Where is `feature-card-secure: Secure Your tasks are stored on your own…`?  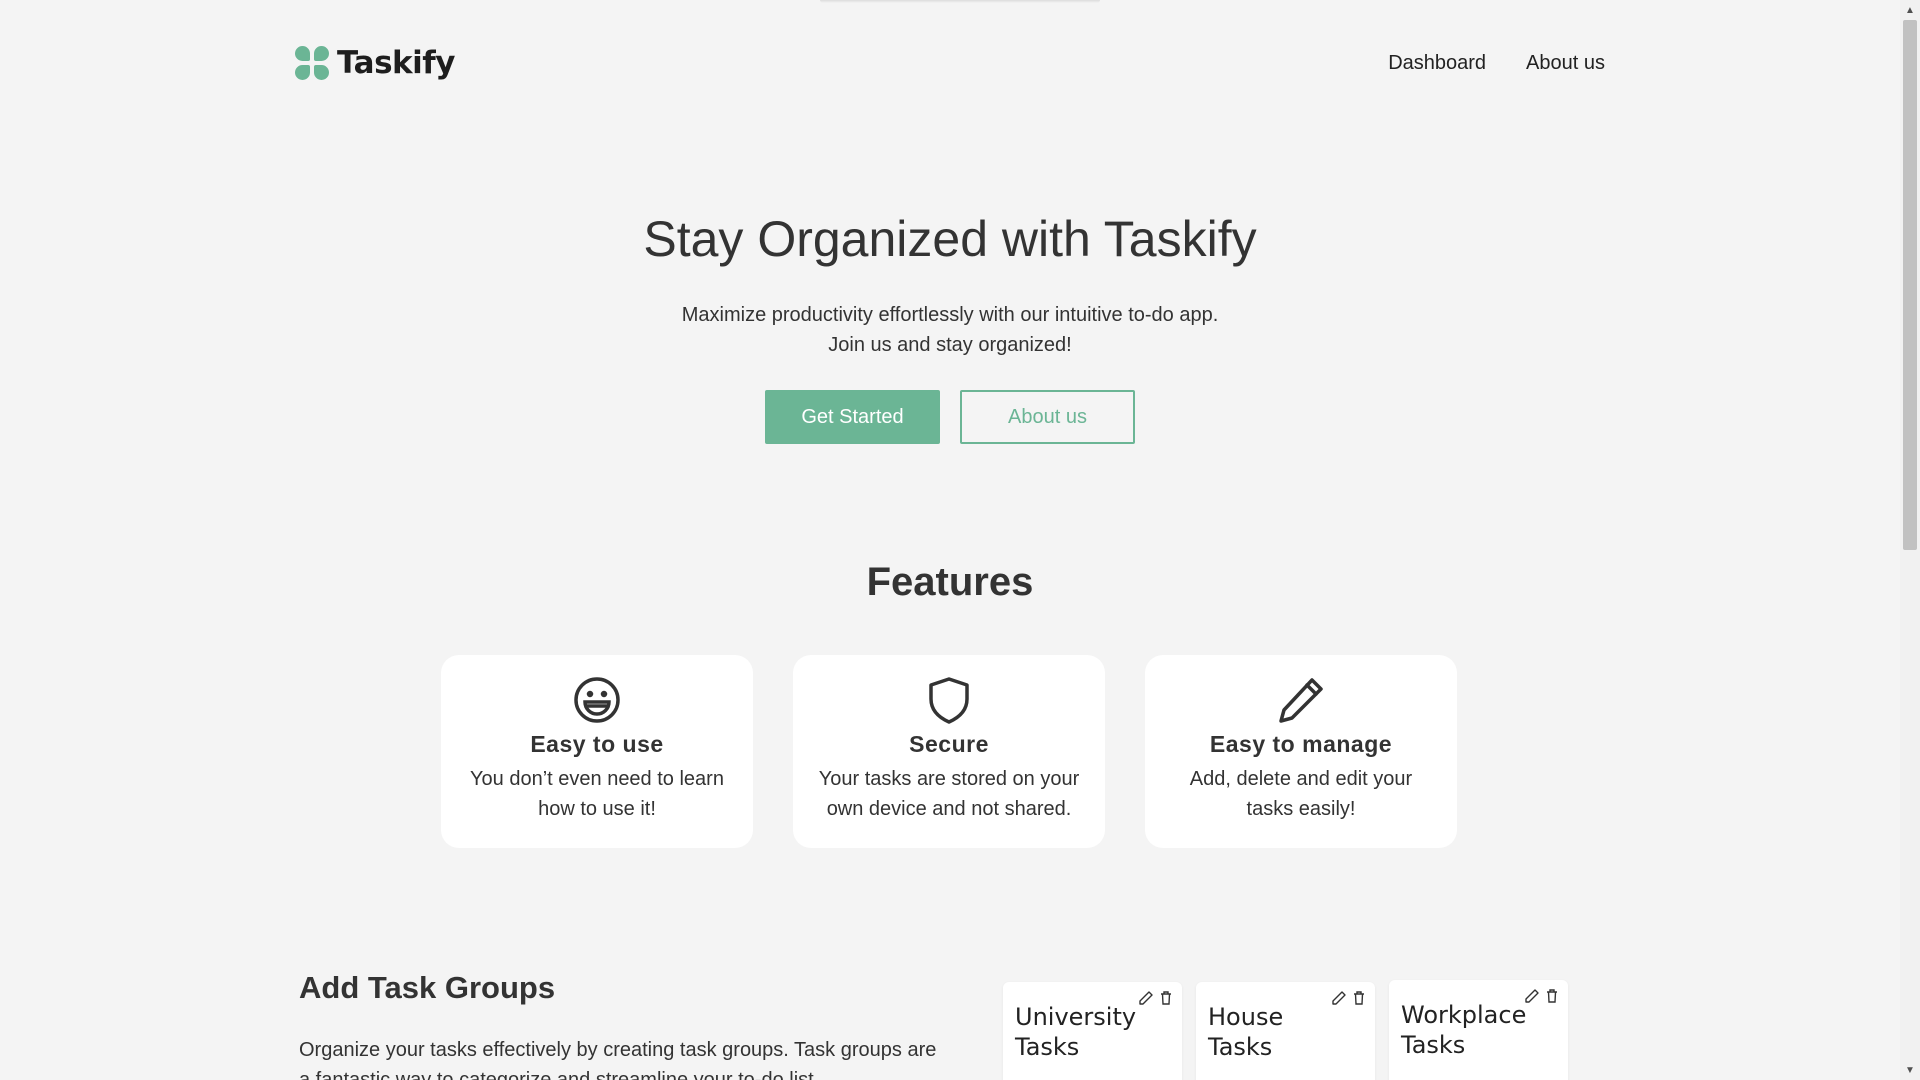 feature-card-secure: Secure Your tasks are stored on your own… is located at coordinates (949, 751).